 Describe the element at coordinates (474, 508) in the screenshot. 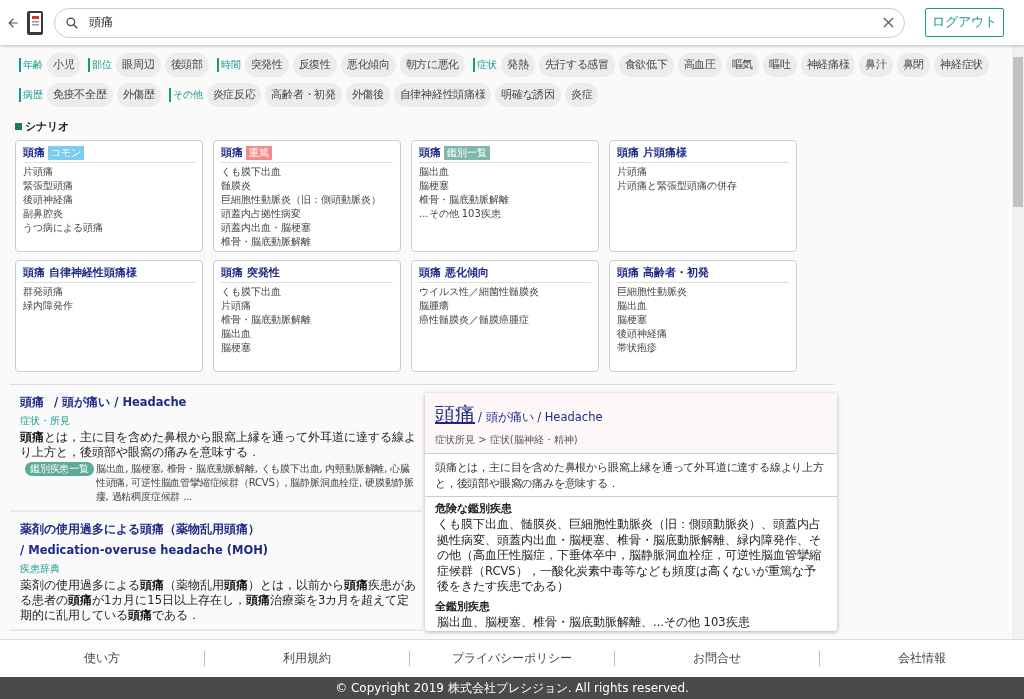

I see `detail-section-heading: 危険な鑑別疾患` at that location.